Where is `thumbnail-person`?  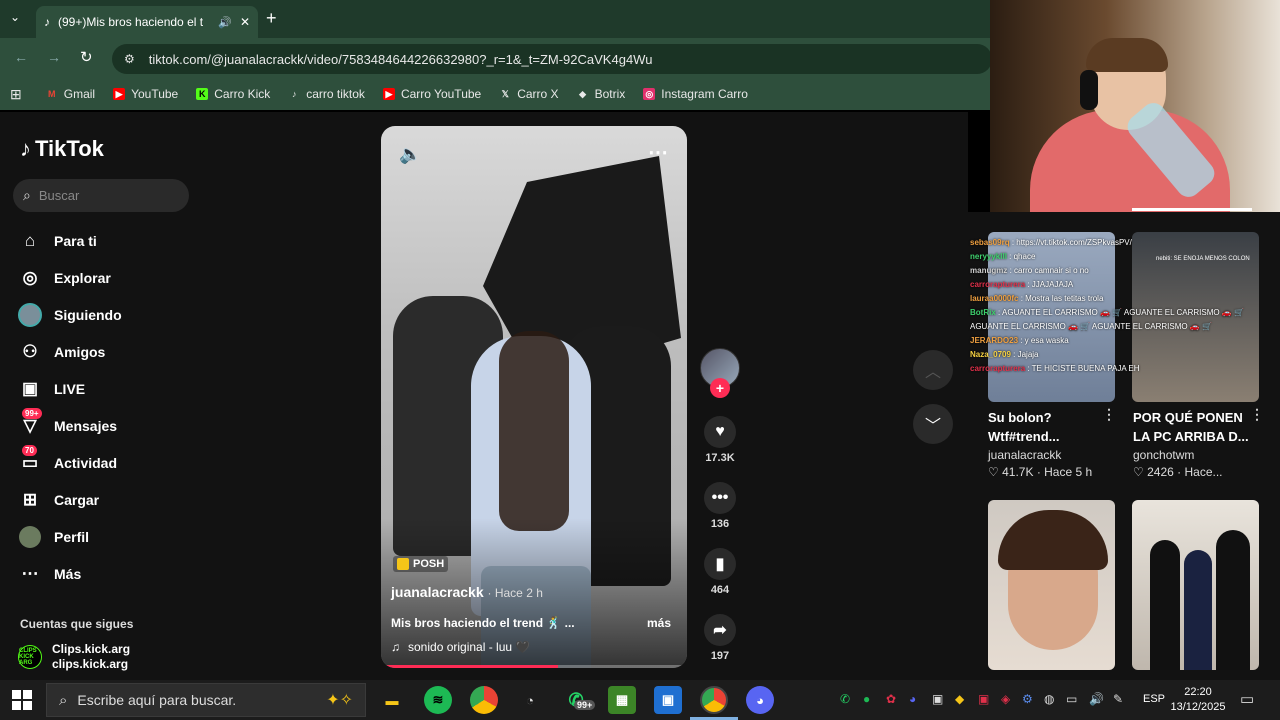
thumbnail-person is located at coordinates (1233, 600).